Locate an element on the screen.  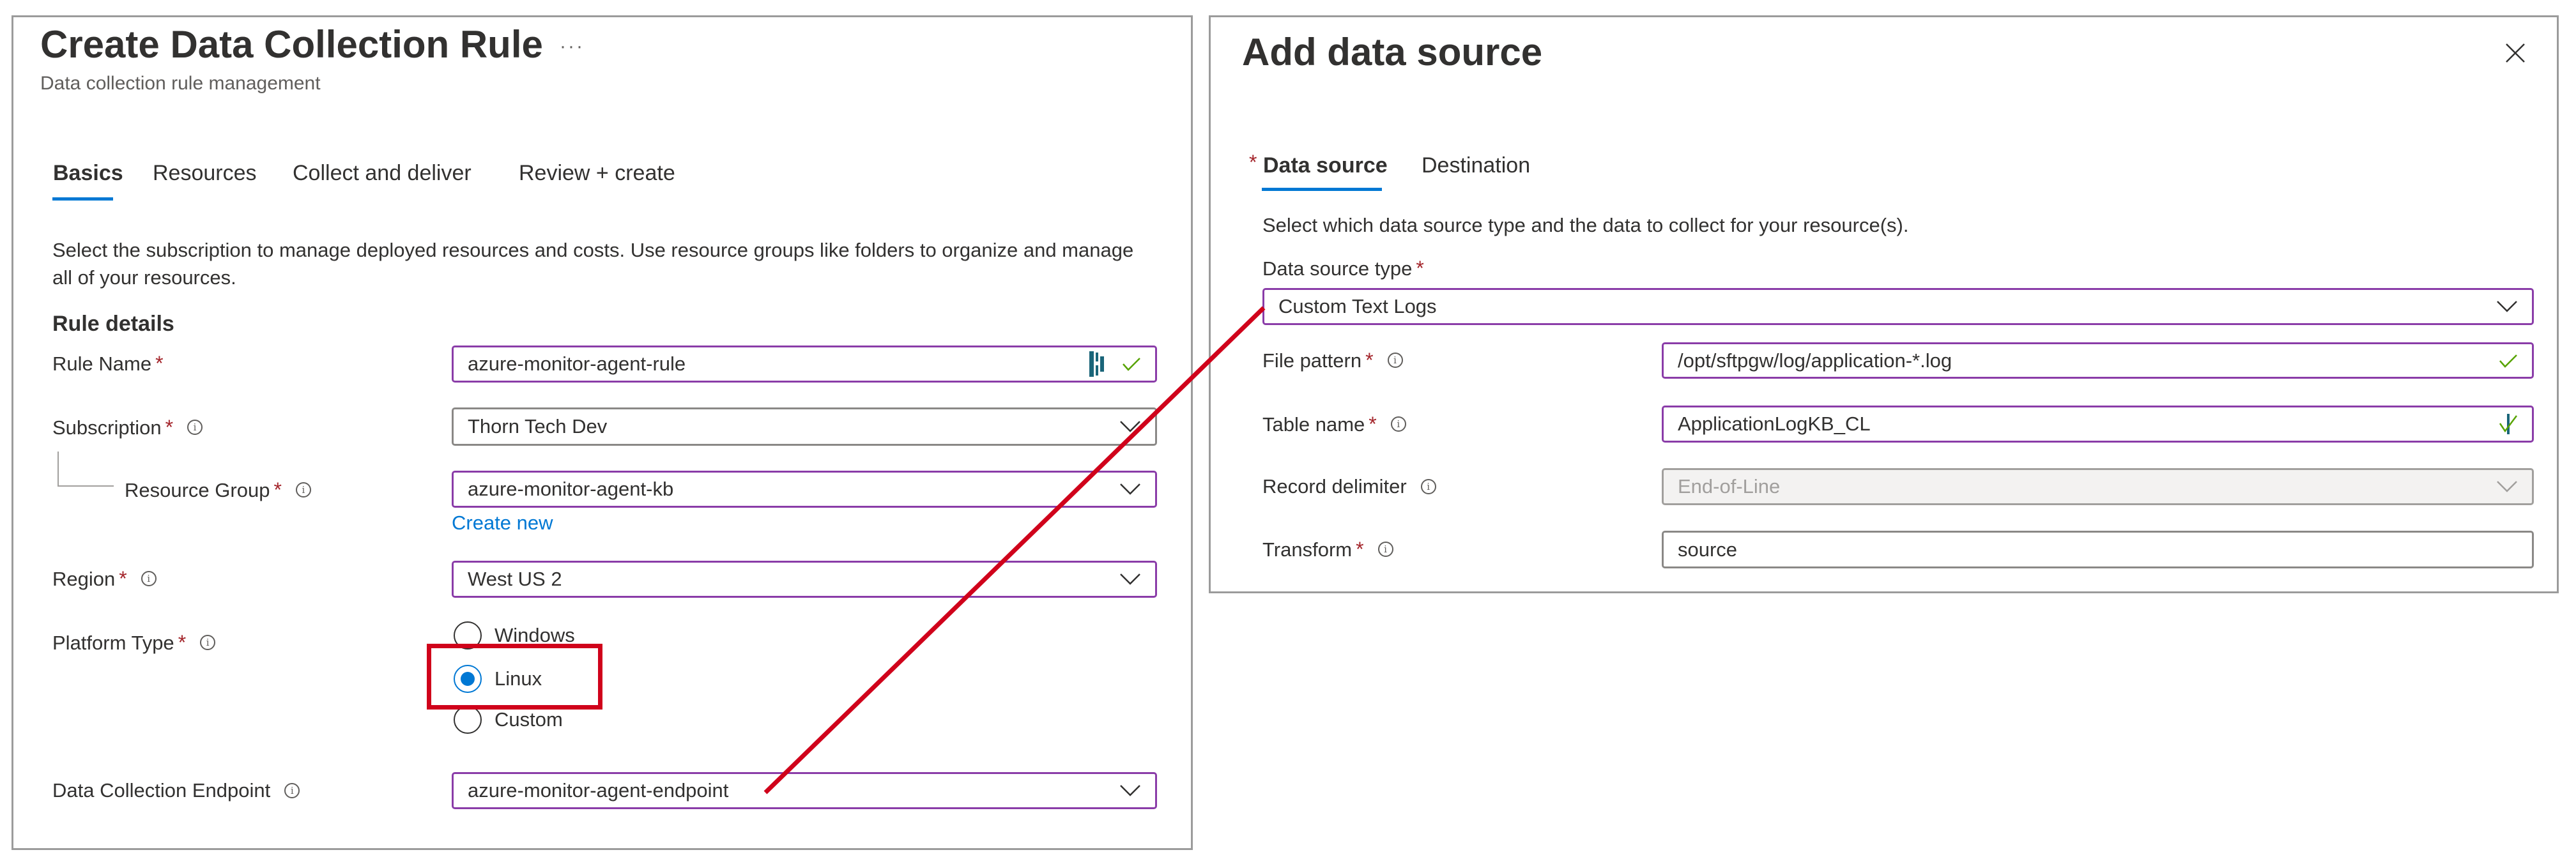
region-label: Region * i is located at coordinates (104, 578).